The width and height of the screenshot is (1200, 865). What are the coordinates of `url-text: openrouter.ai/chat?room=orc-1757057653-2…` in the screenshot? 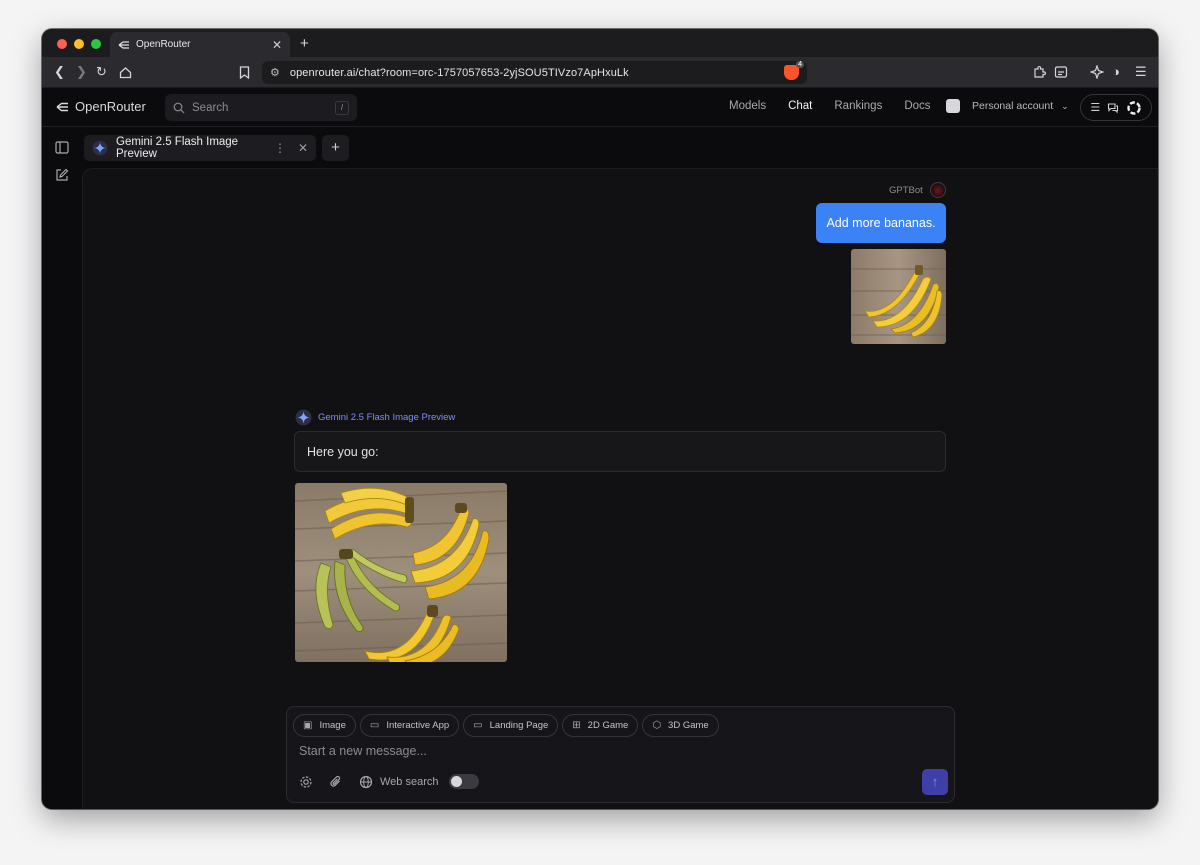 It's located at (459, 72).